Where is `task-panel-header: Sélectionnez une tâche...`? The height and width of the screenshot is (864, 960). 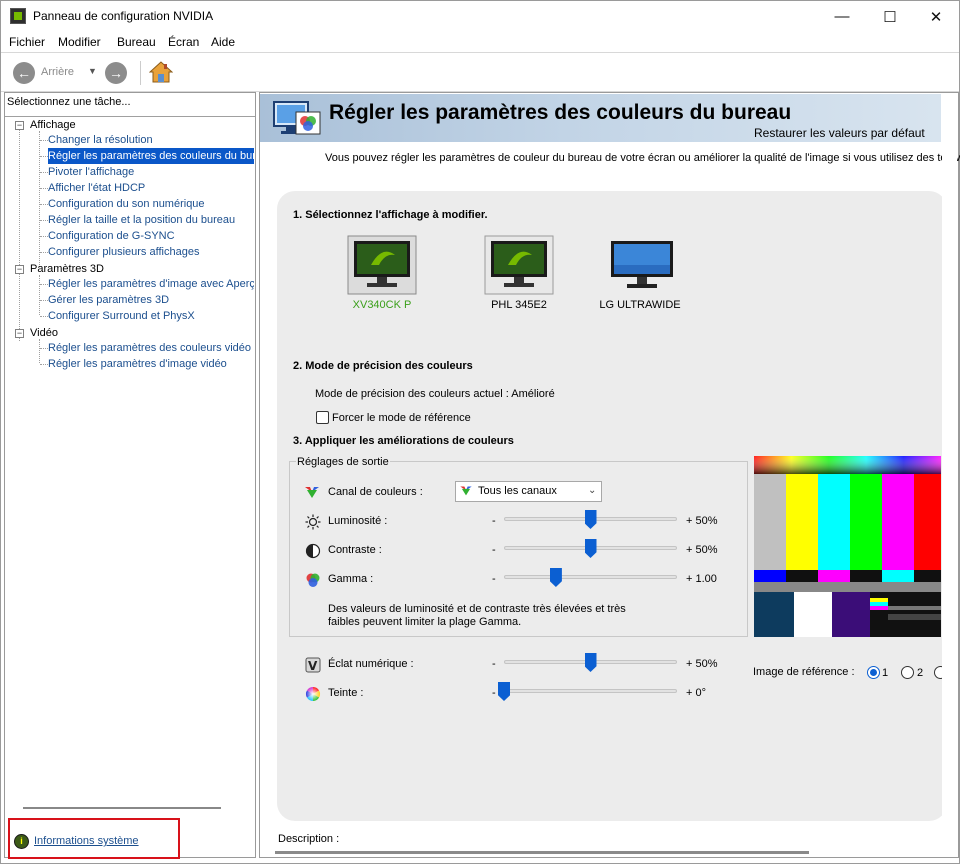 task-panel-header: Sélectionnez une tâche... is located at coordinates (69, 102).